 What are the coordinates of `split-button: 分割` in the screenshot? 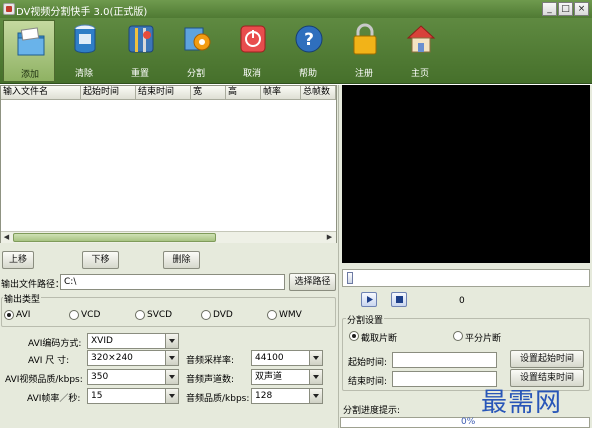 It's located at (196, 51).